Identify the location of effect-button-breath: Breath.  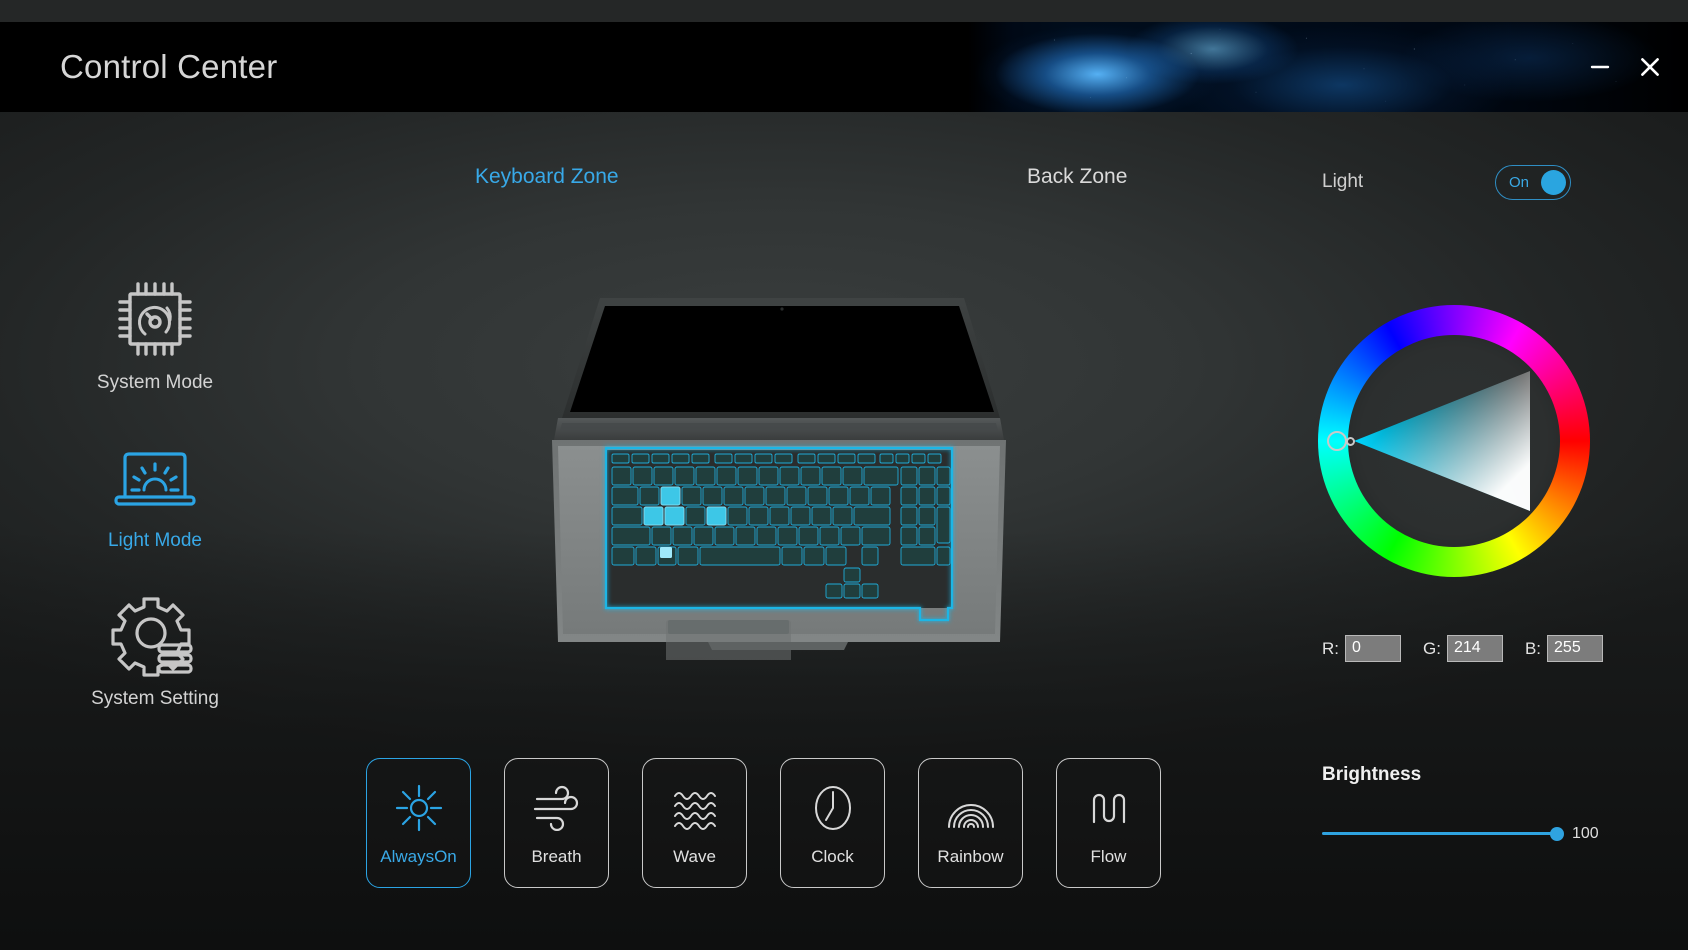
(556, 823).